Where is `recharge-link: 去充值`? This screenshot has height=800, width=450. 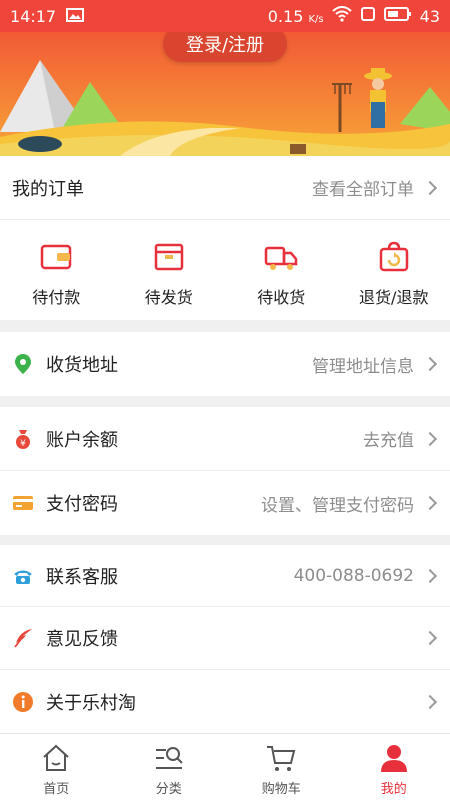
recharge-link: 去充值 is located at coordinates (388, 438).